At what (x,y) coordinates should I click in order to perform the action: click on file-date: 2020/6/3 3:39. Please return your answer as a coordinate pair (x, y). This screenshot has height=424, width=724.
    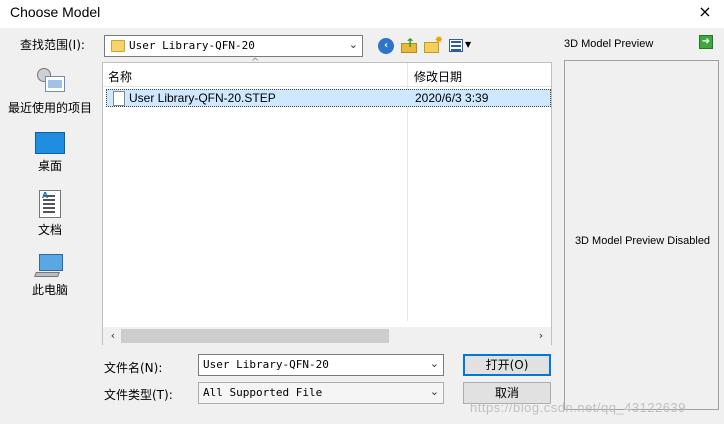
    Looking at the image, I should click on (452, 98).